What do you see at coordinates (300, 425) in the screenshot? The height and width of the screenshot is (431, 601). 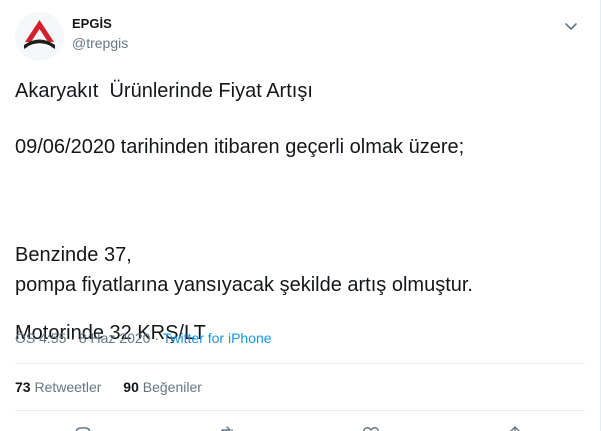 I see `tweet-actions` at bounding box center [300, 425].